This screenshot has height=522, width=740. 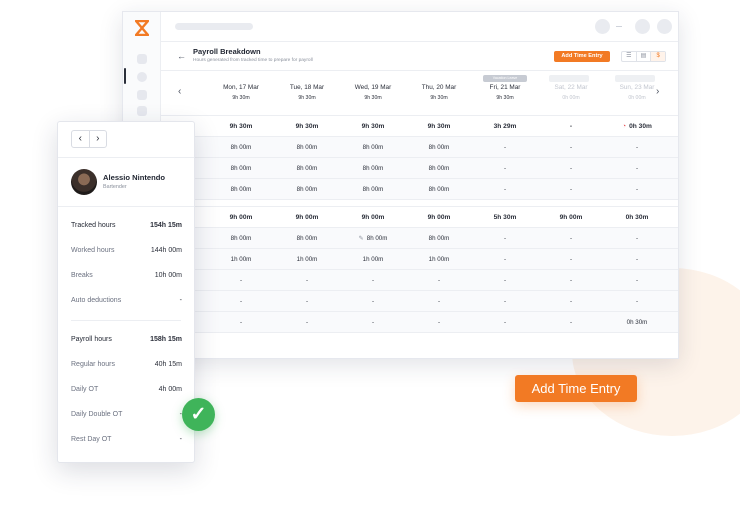 What do you see at coordinates (505, 88) in the screenshot?
I see `day-header: Vacation Leave Fri, 21 Mar 9h 30m` at bounding box center [505, 88].